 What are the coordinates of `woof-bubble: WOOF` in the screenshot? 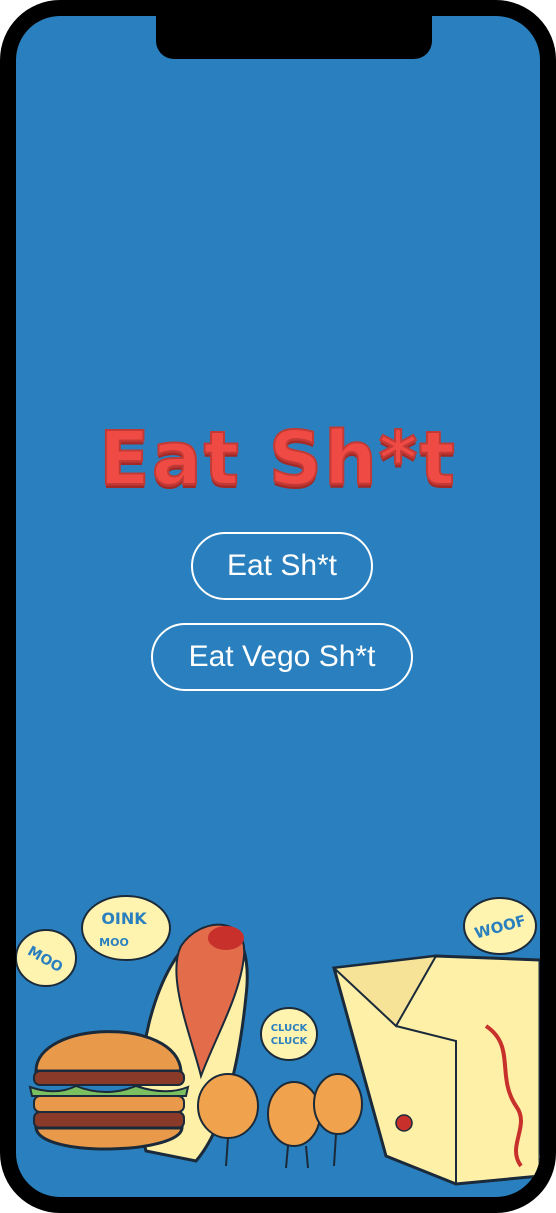 It's located at (500, 926).